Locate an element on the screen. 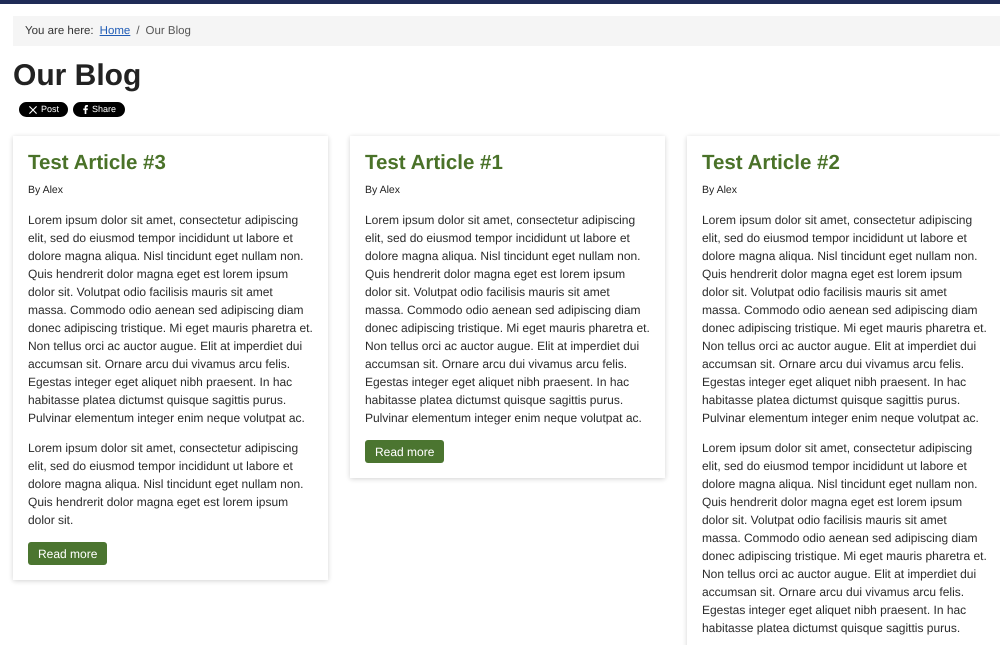 The width and height of the screenshot is (1000, 645). breadcrumb-current: Our Blog is located at coordinates (168, 31).